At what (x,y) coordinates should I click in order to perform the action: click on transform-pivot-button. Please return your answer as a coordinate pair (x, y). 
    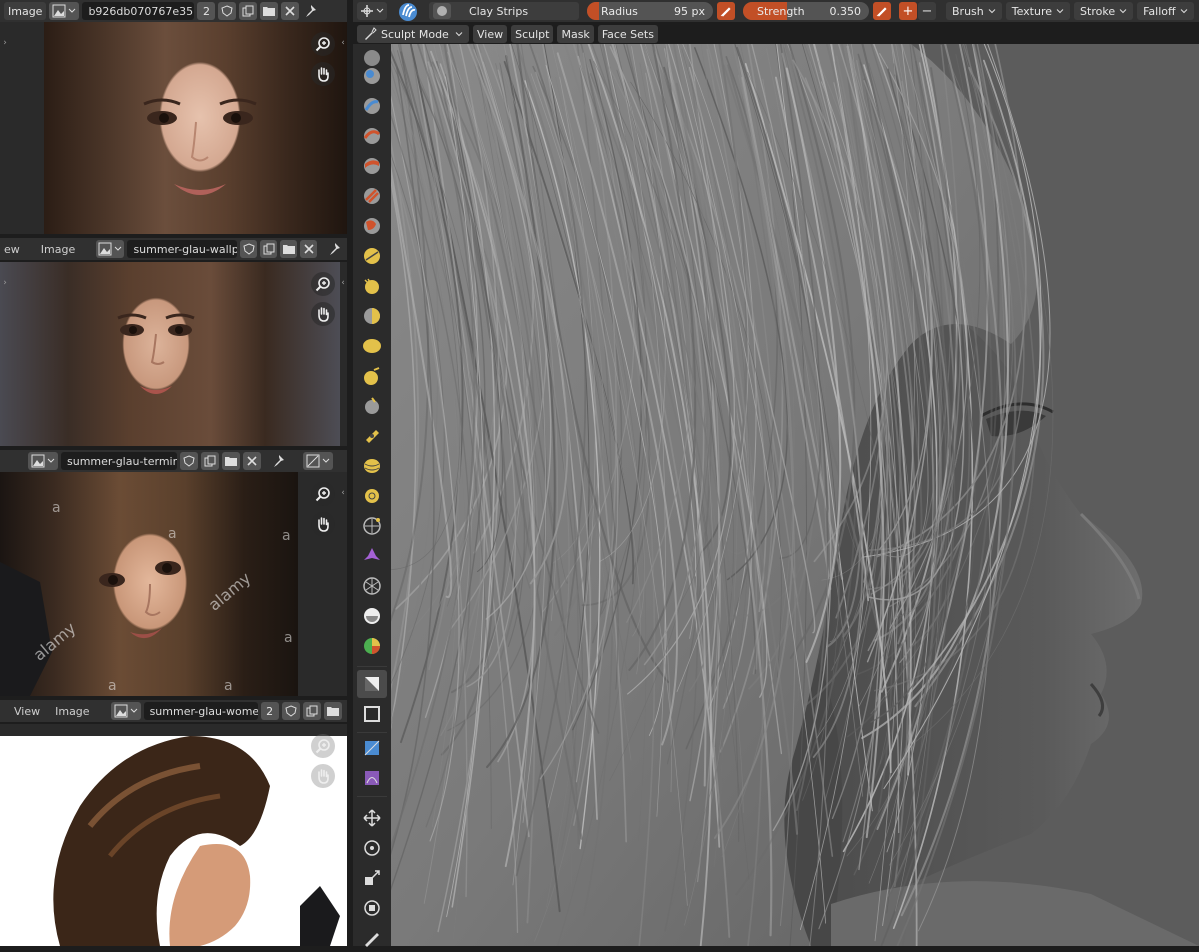
    Looking at the image, I should click on (372, 11).